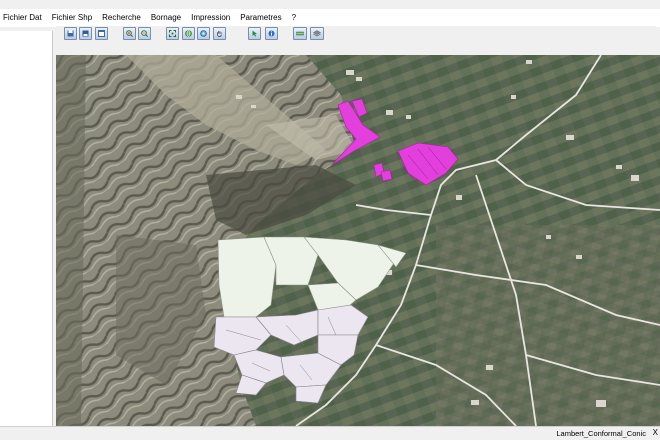 Image resolution: width=660 pixels, height=440 pixels. Describe the element at coordinates (26, 228) in the screenshot. I see `layer-panel` at that location.